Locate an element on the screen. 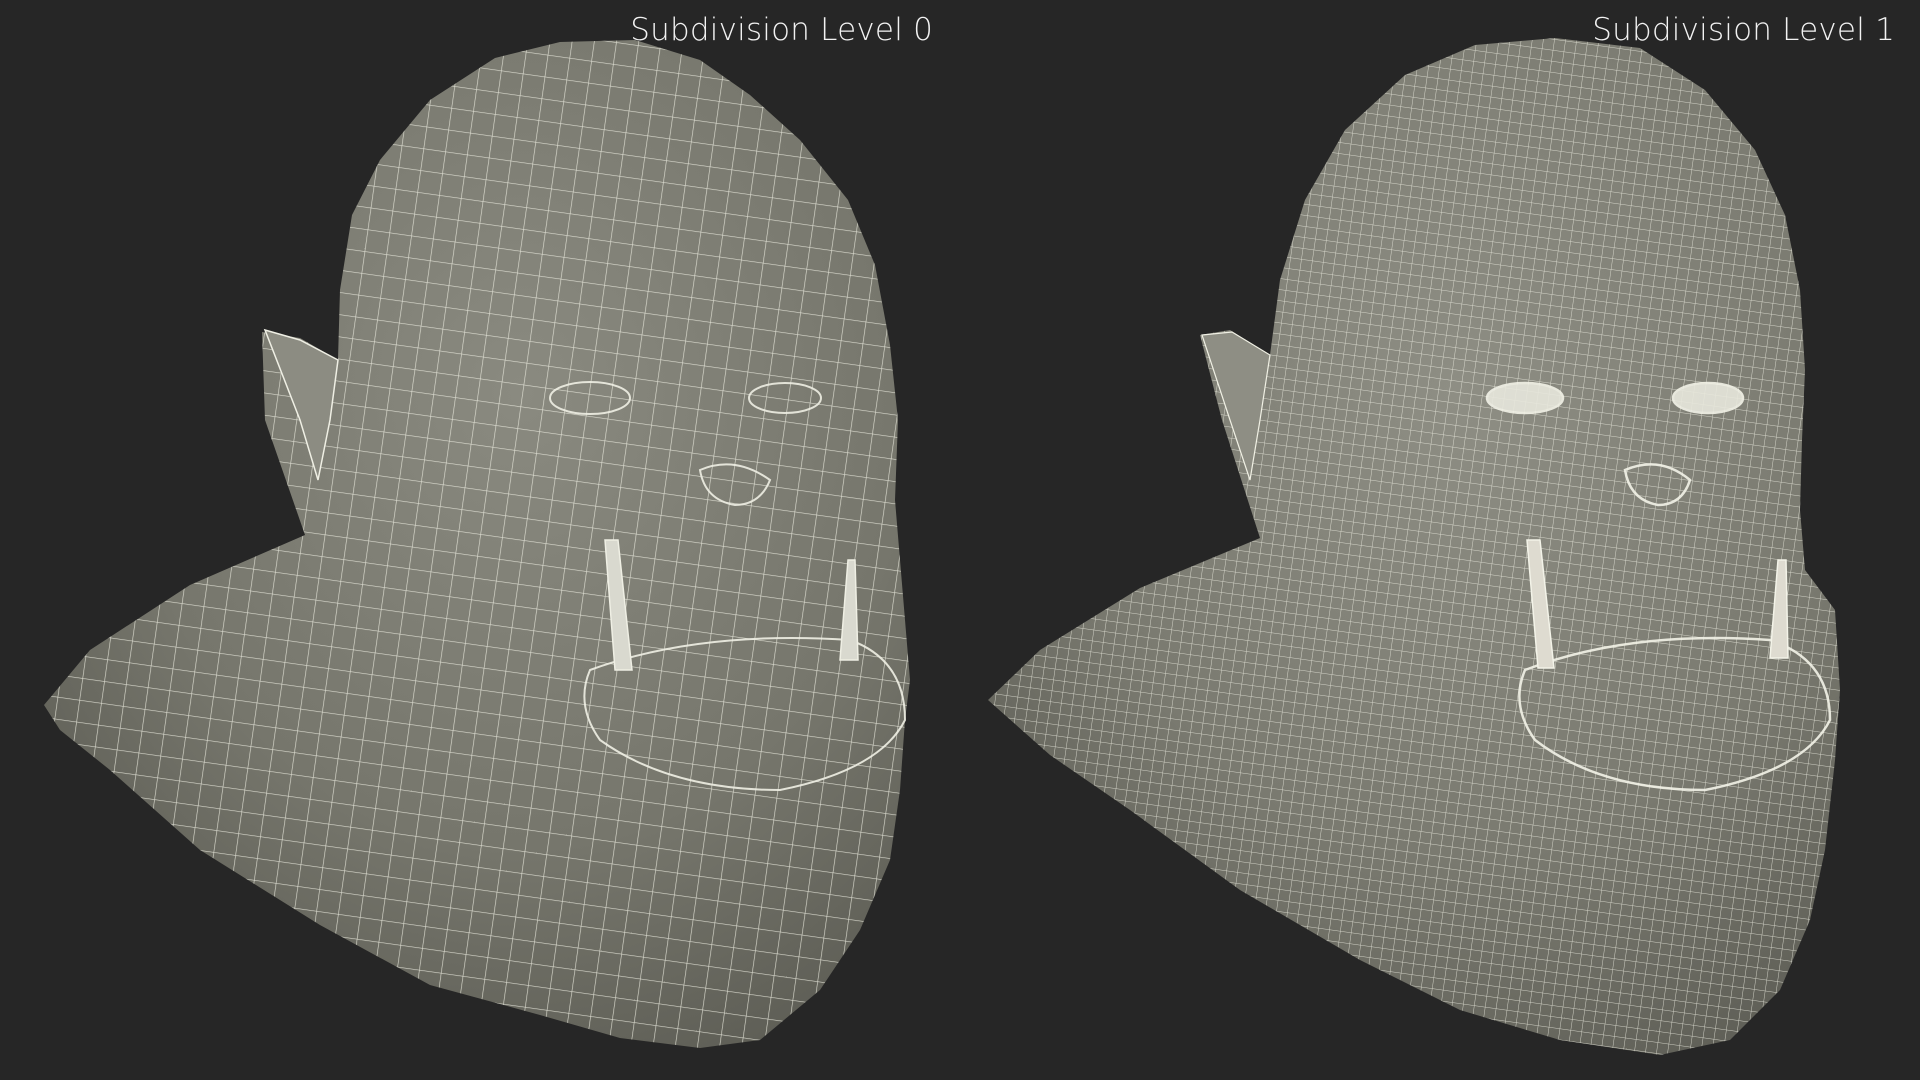 The width and height of the screenshot is (1920, 1080). left-eye is located at coordinates (1525, 398).